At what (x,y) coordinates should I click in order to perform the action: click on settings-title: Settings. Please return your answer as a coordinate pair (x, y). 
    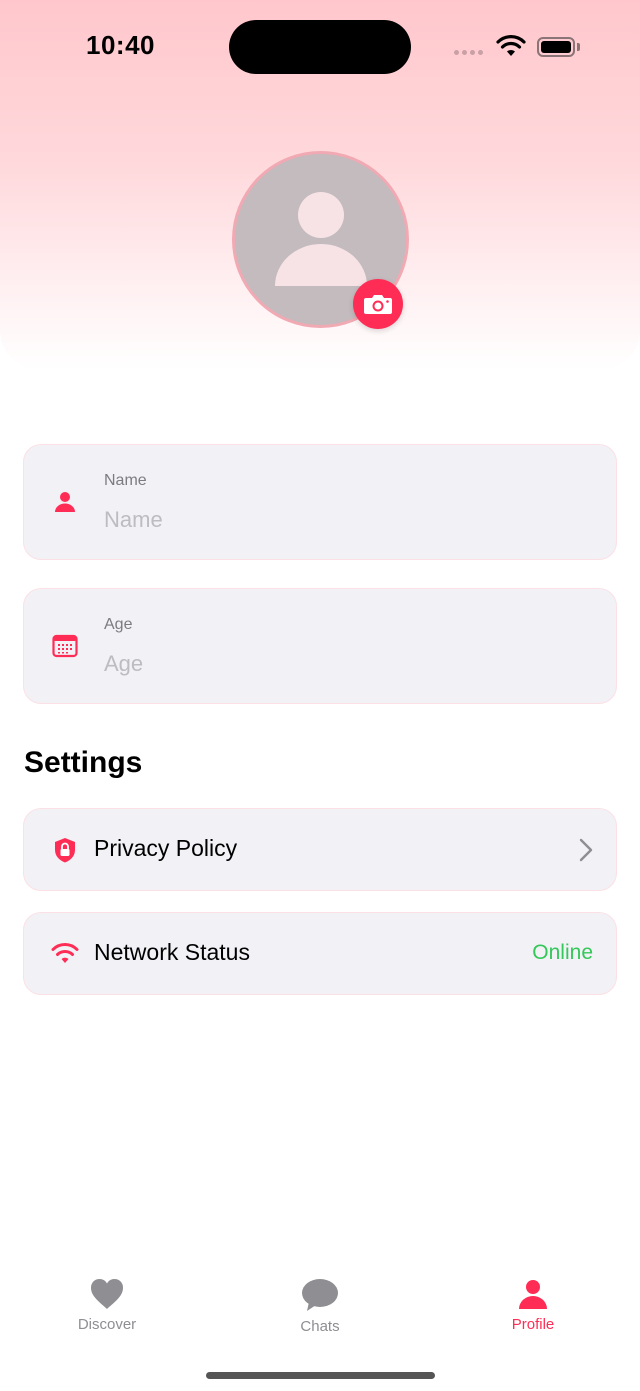
    Looking at the image, I should click on (83, 762).